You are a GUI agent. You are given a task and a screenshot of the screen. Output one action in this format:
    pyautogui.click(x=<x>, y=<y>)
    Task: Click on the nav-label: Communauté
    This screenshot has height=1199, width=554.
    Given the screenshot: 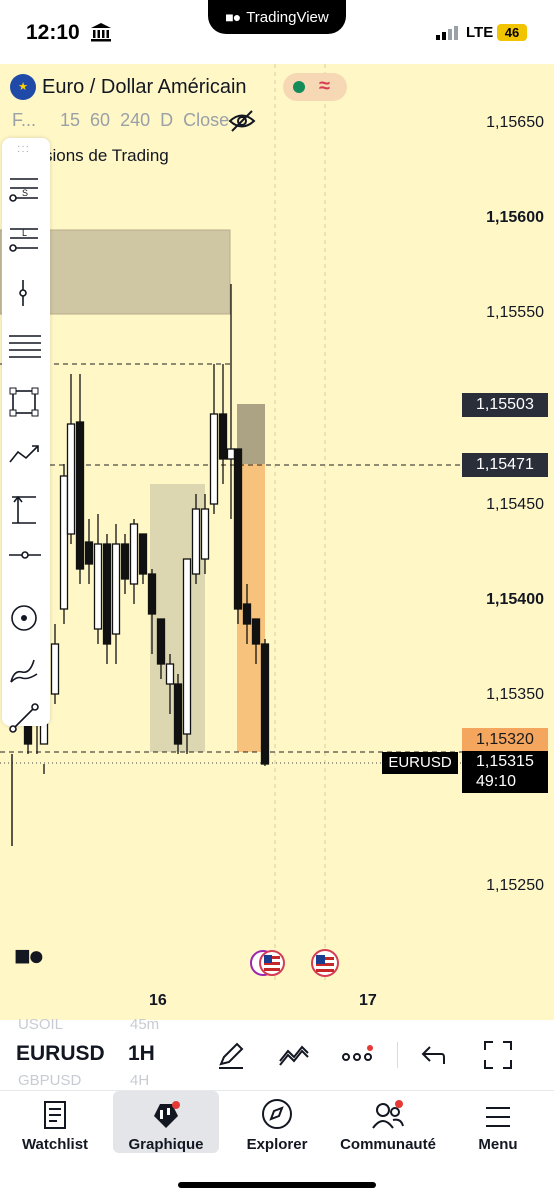 What is the action you would take?
    pyautogui.click(x=388, y=1144)
    